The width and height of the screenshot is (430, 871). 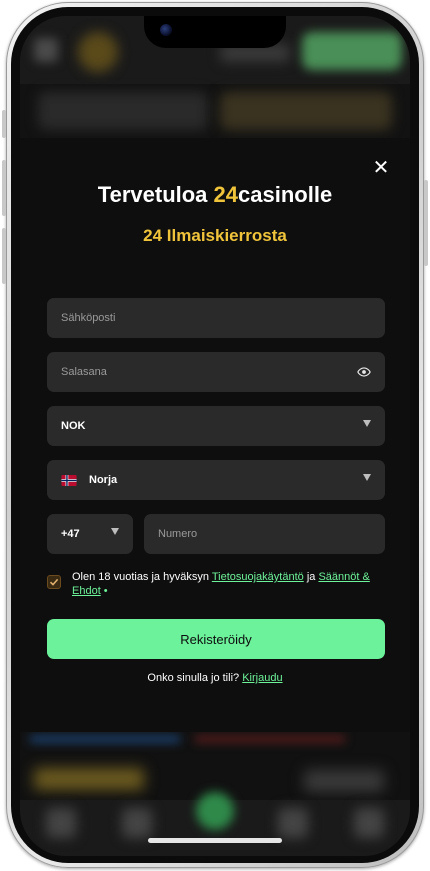 I want to click on login-prompt-row: Onko sinulla jo tili? Kirjaudu, so click(x=215, y=678).